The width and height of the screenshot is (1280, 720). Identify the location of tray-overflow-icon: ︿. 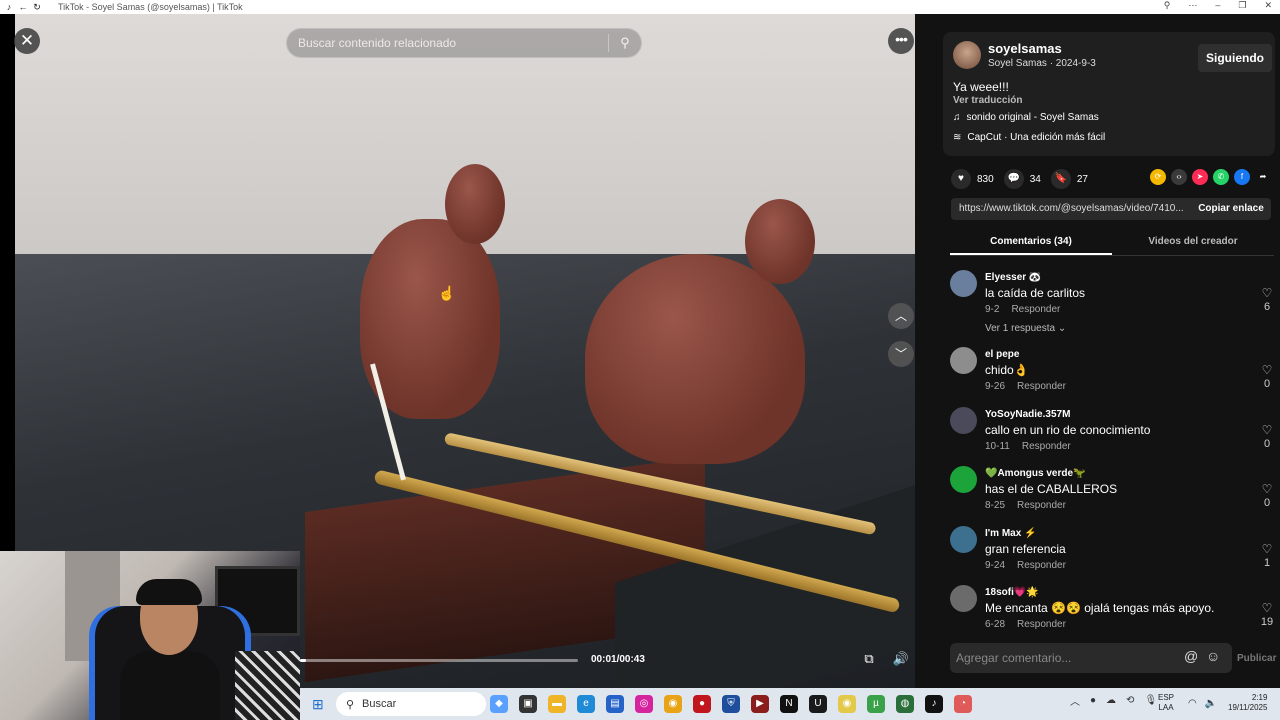
(1075, 700).